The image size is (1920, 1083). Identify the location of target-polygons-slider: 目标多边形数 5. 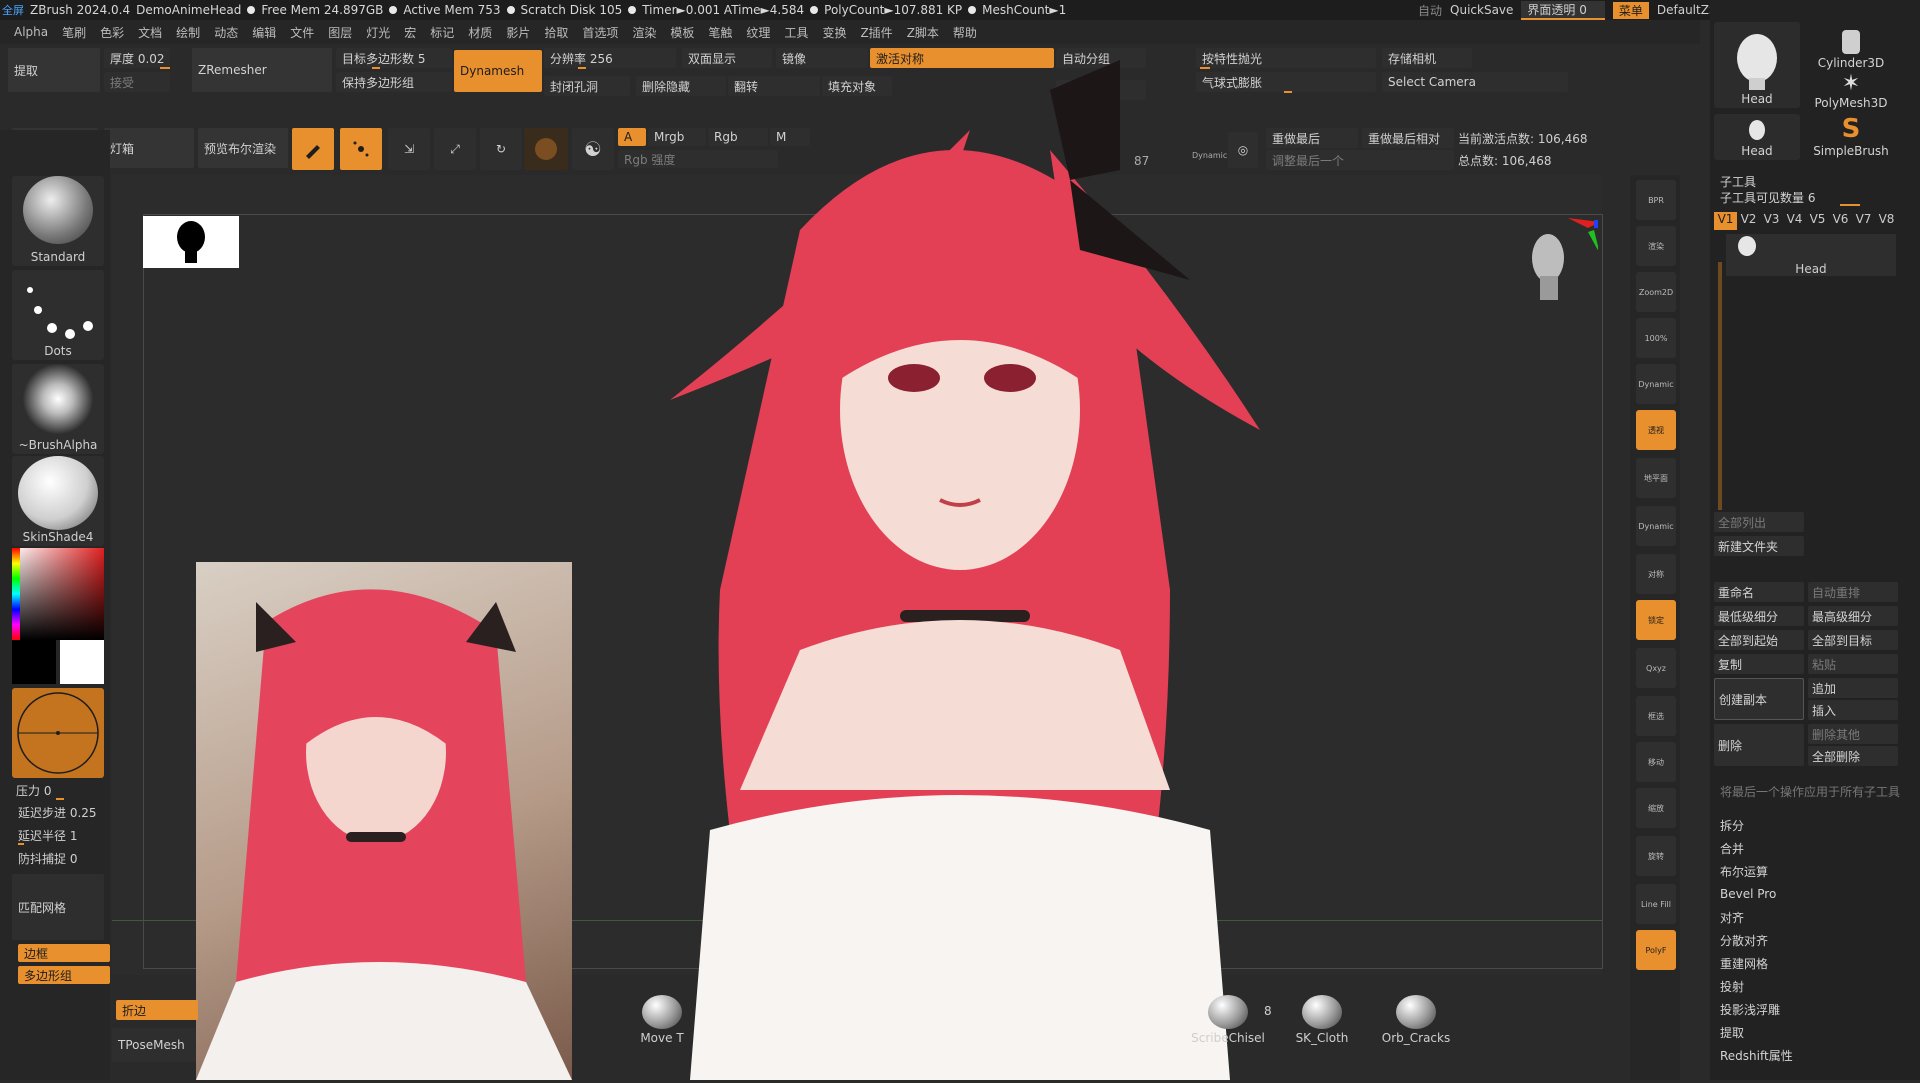
(394, 58).